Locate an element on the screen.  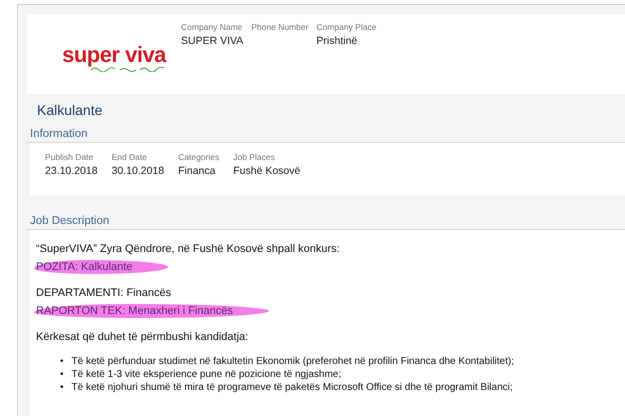
description-text: Kërkesat që duhet të përmbushi kandidatja: is located at coordinates (142, 337).